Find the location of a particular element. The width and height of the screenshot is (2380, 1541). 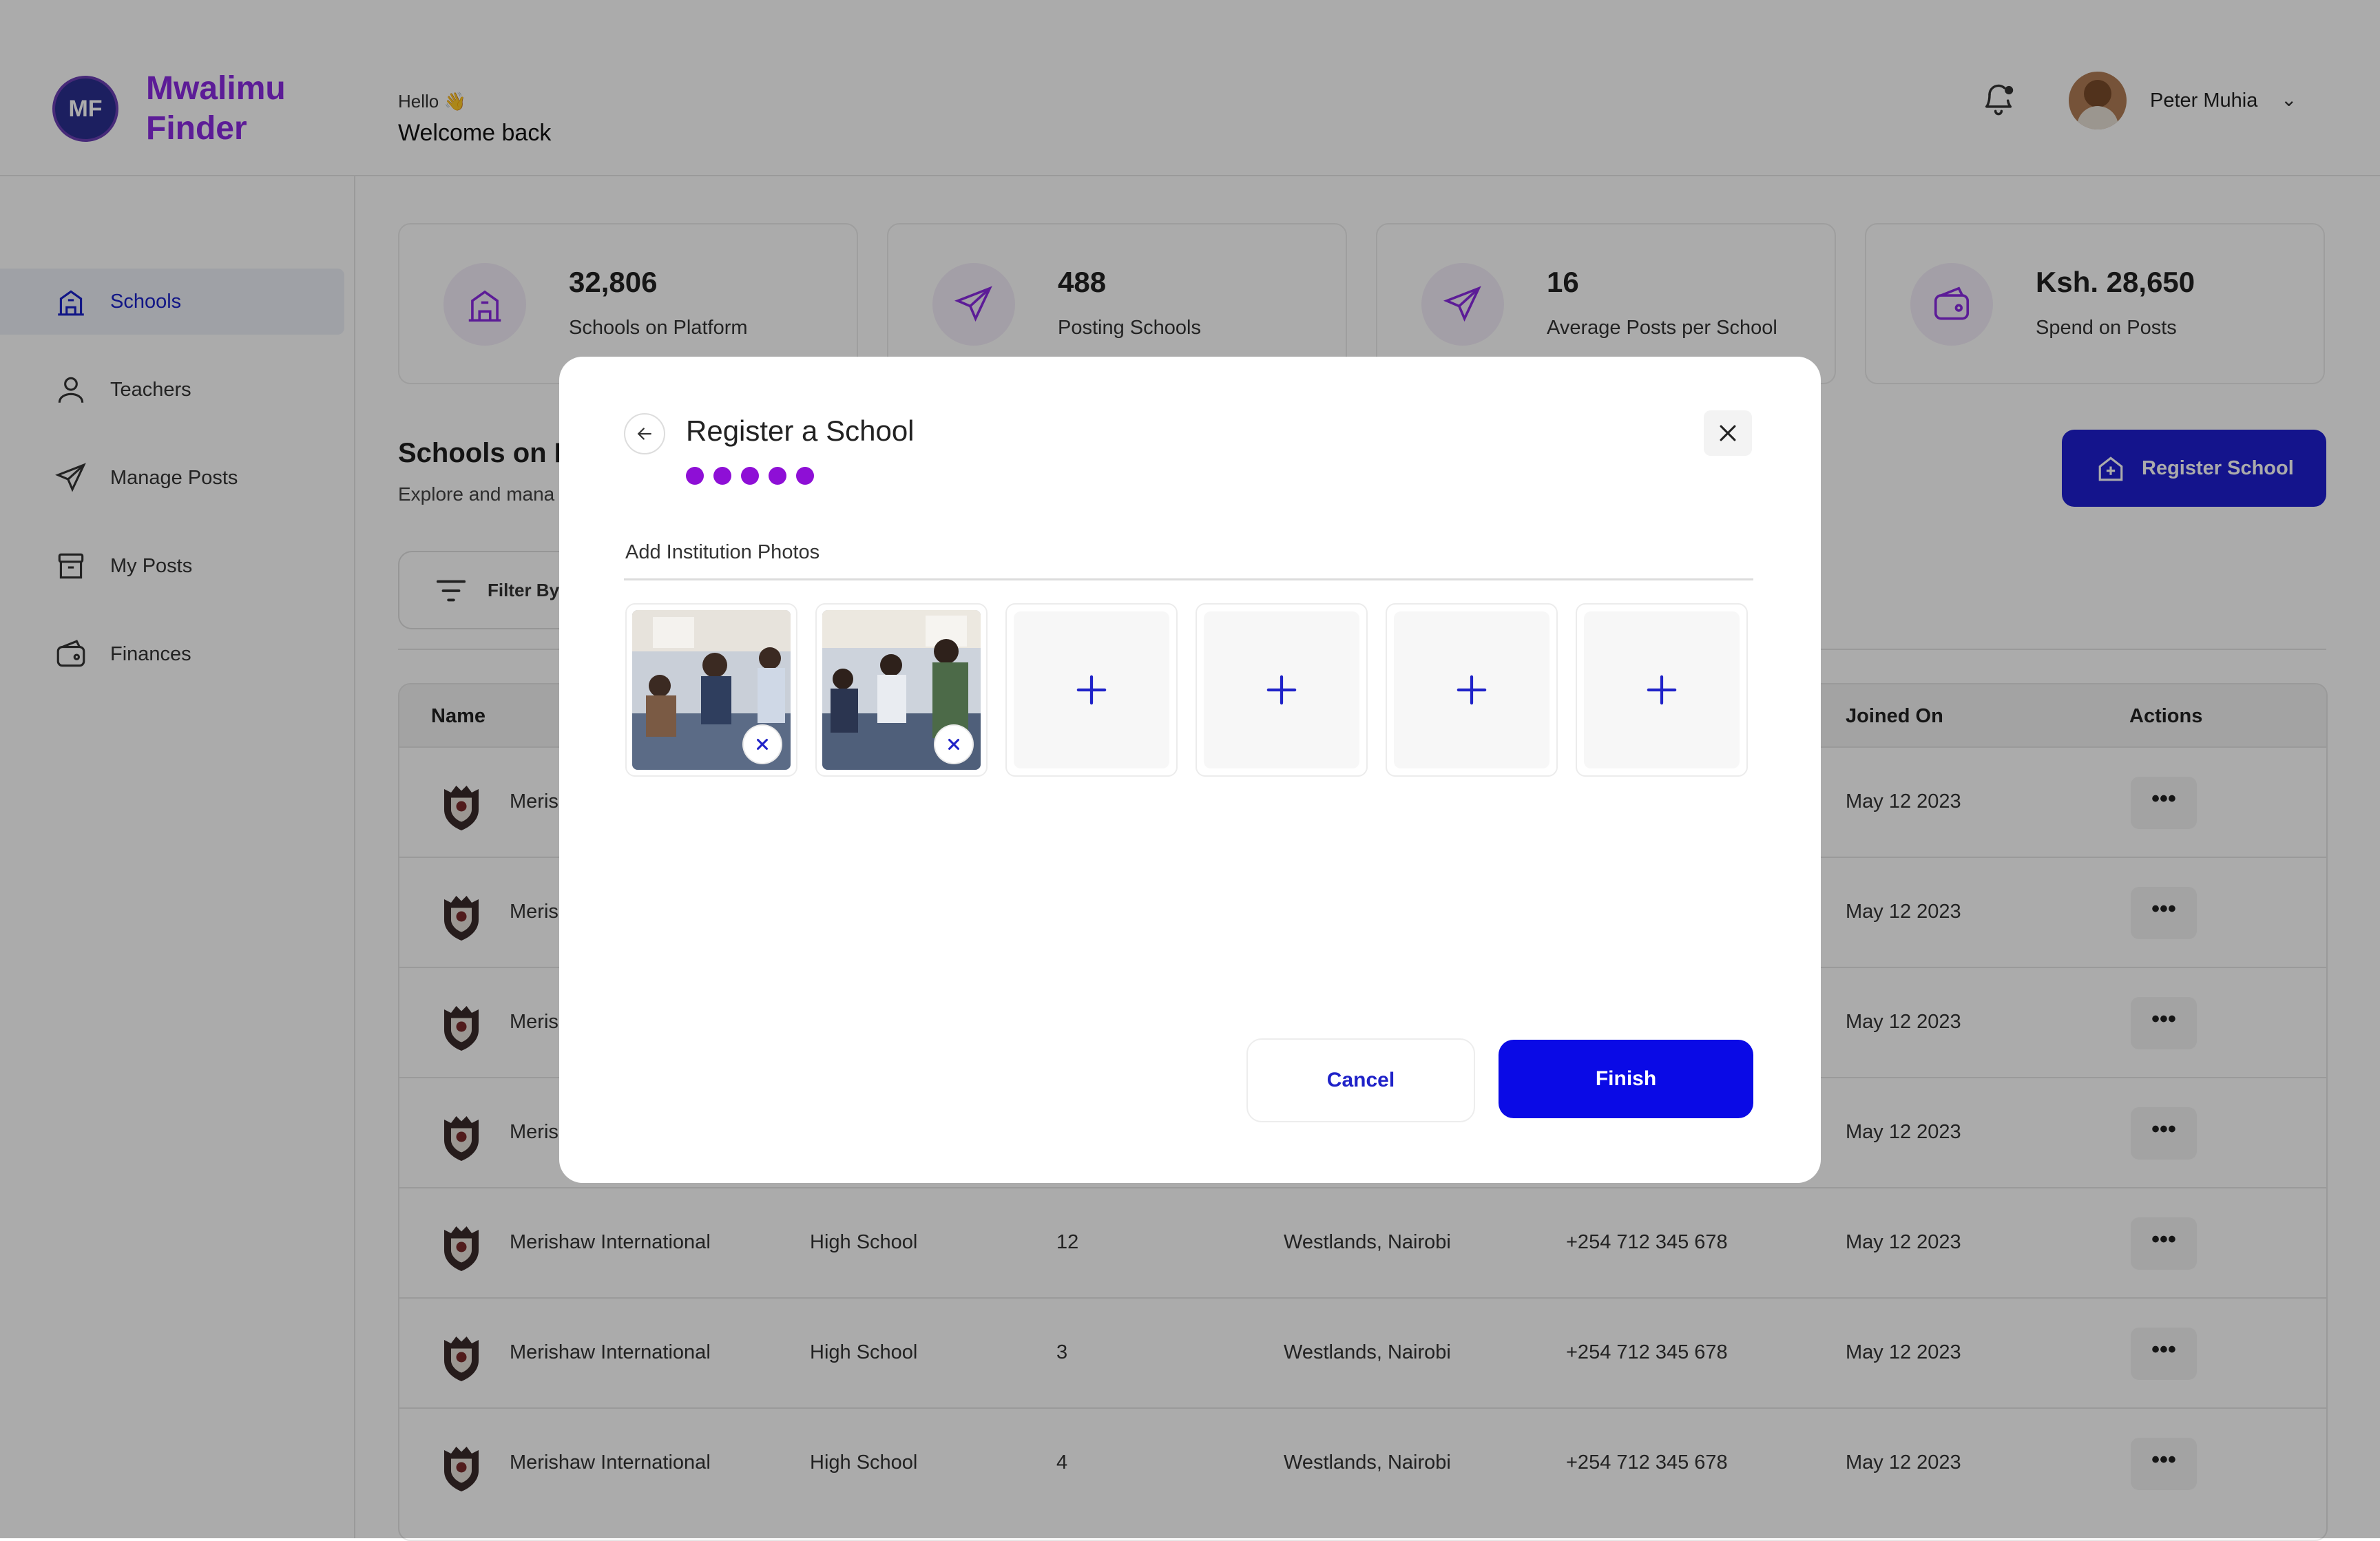

section-label: Add Institution Photos is located at coordinates (722, 552).